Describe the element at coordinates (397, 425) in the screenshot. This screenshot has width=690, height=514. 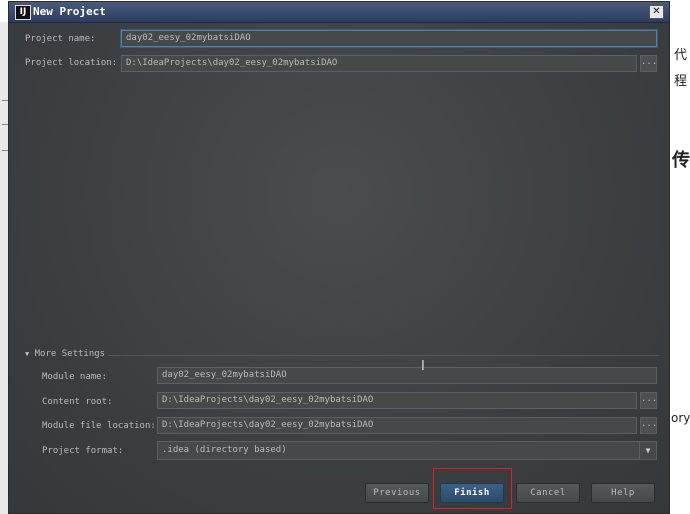
I see `module-file-location-input: D:\IdeaProjects\day02_eesy_02mybatsiDAO` at that location.